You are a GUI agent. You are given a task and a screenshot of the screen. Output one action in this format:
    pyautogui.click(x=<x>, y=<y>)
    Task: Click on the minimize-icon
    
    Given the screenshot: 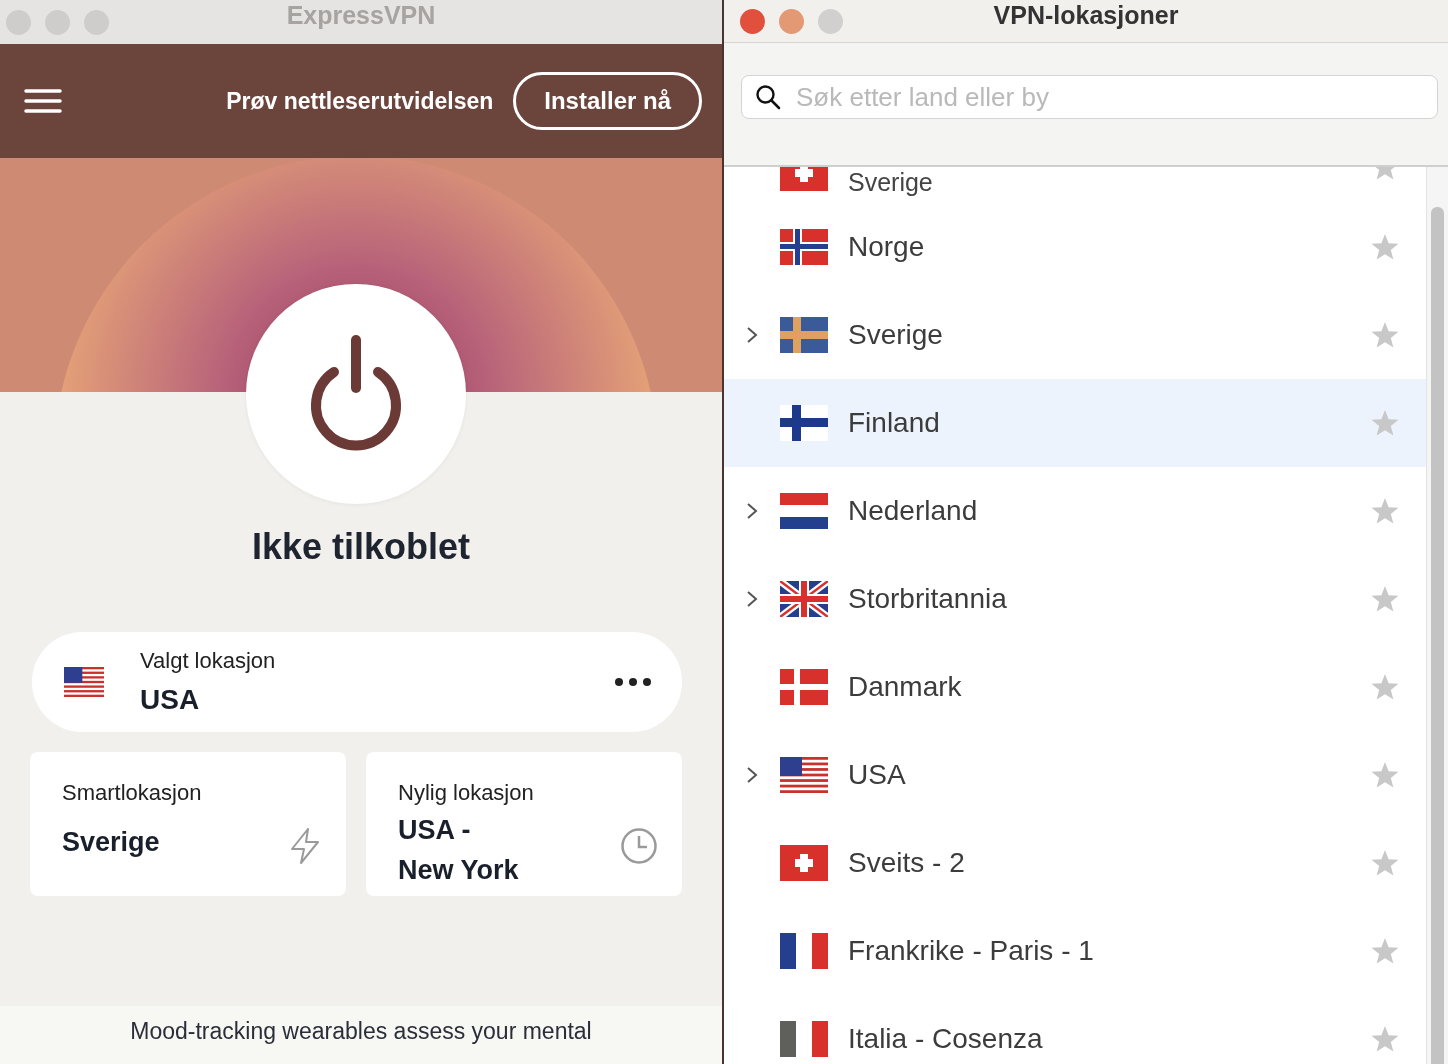 What is the action you would take?
    pyautogui.click(x=791, y=21)
    